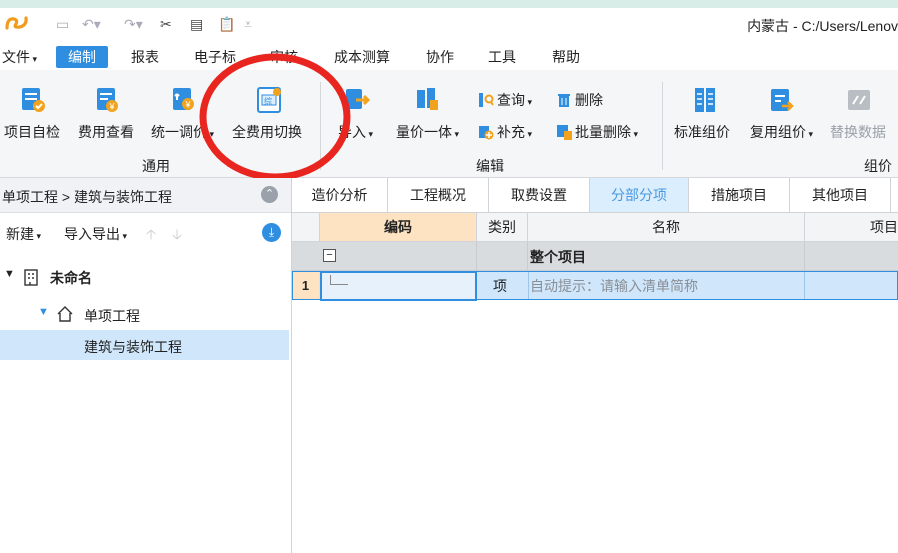  I want to click on row-number: 1, so click(305, 285).